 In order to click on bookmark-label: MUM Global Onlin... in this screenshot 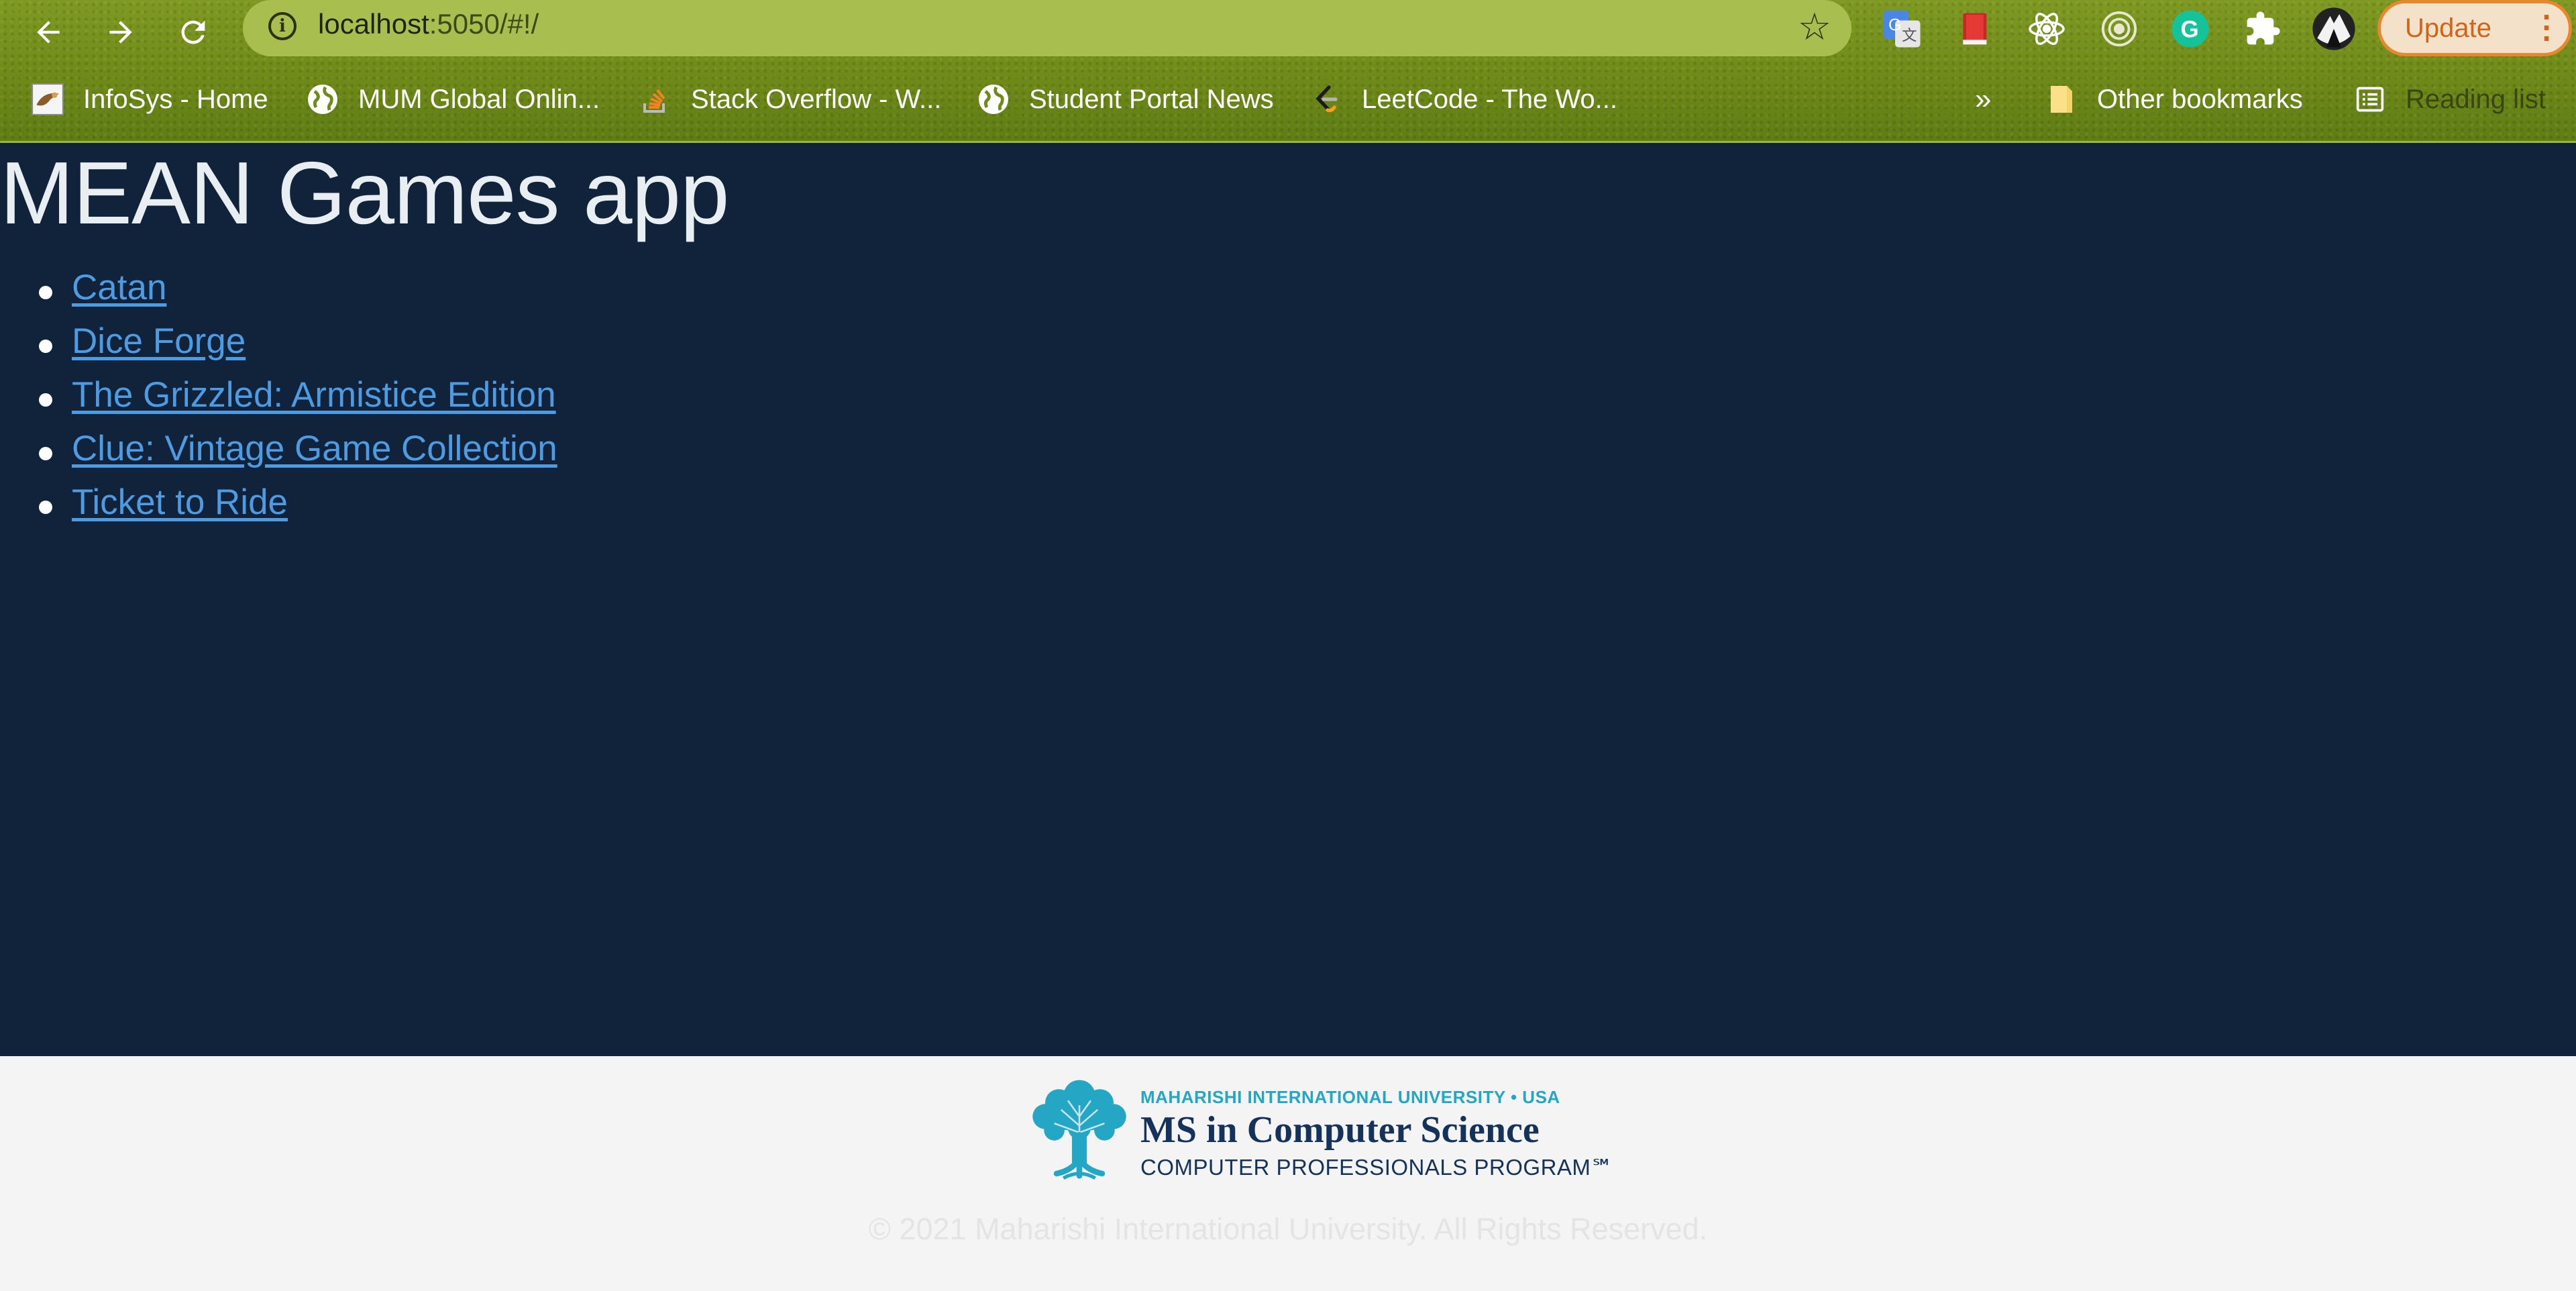, I will do `click(479, 99)`.